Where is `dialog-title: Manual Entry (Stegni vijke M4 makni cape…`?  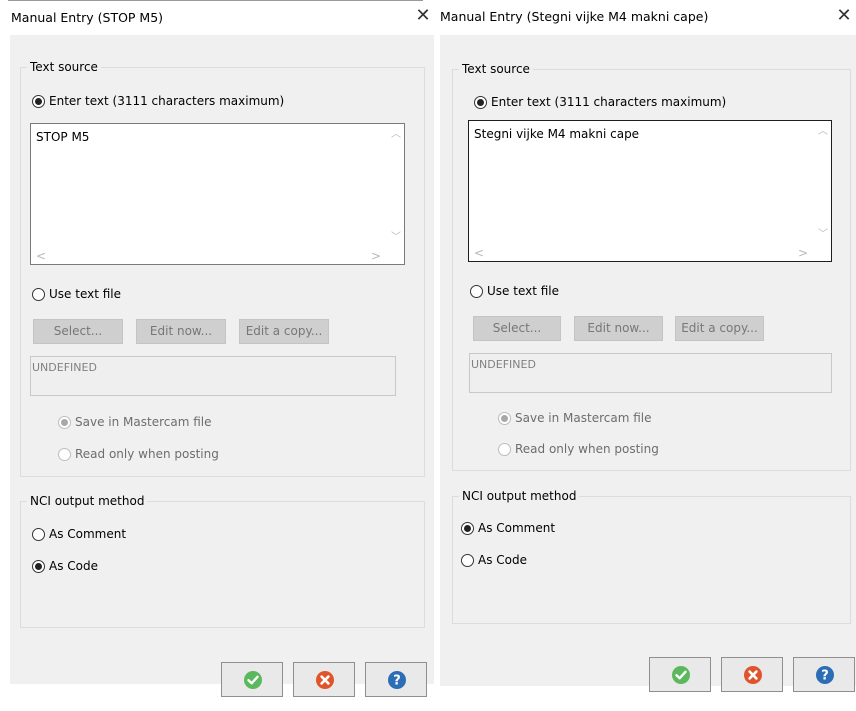
dialog-title: Manual Entry (Stegni vijke M4 makni cape… is located at coordinates (574, 16).